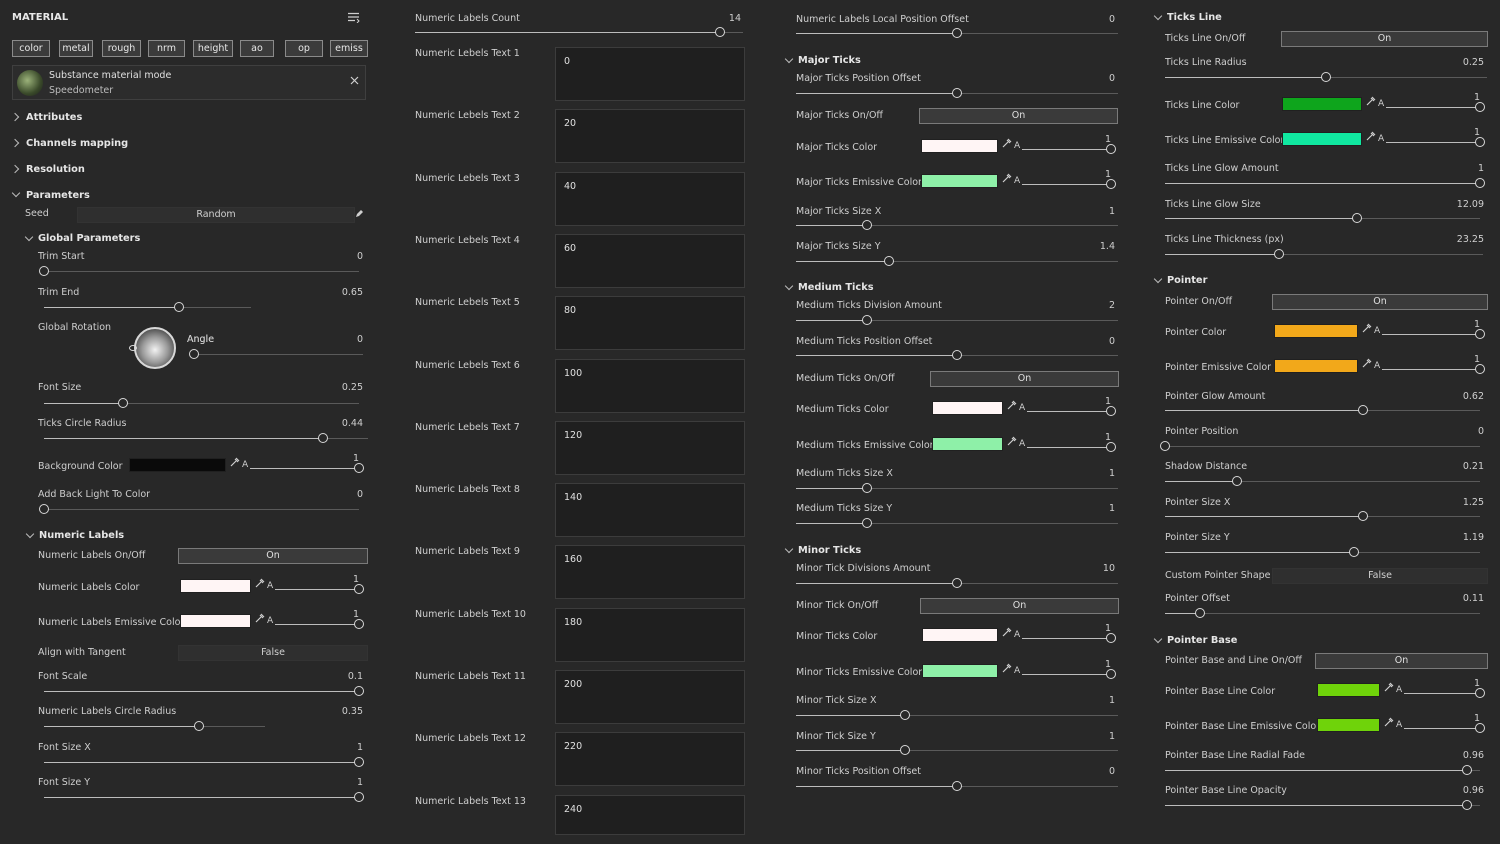 Image resolution: width=1500 pixels, height=844 pixels. I want to click on minor-ticks-position-offset-slider, so click(957, 785).